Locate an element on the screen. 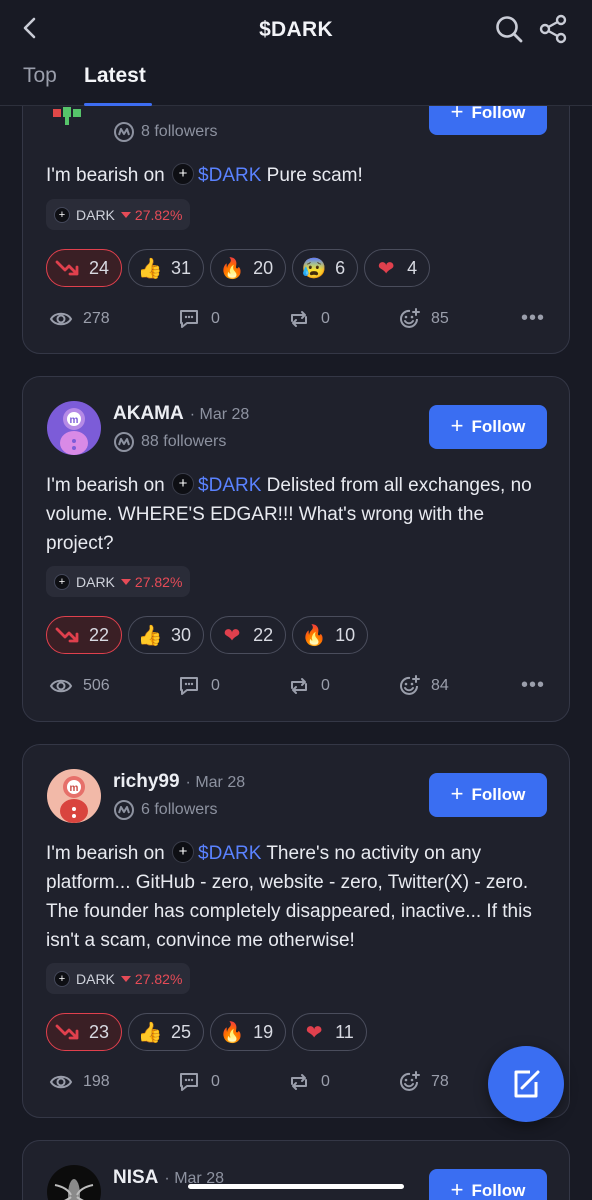  compose-icon is located at coordinates (527, 1084).